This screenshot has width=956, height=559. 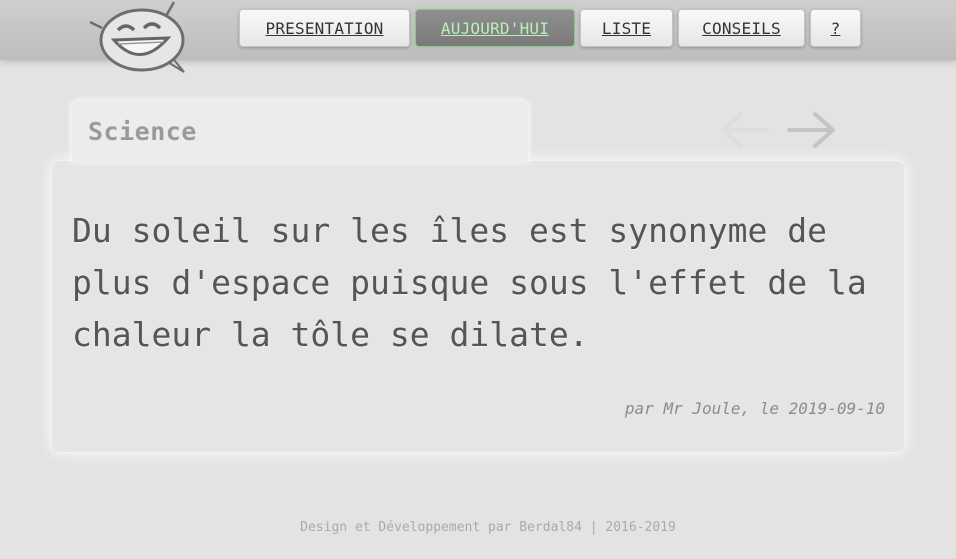 What do you see at coordinates (140, 39) in the screenshot?
I see `smiley-speech-bubble-icon` at bounding box center [140, 39].